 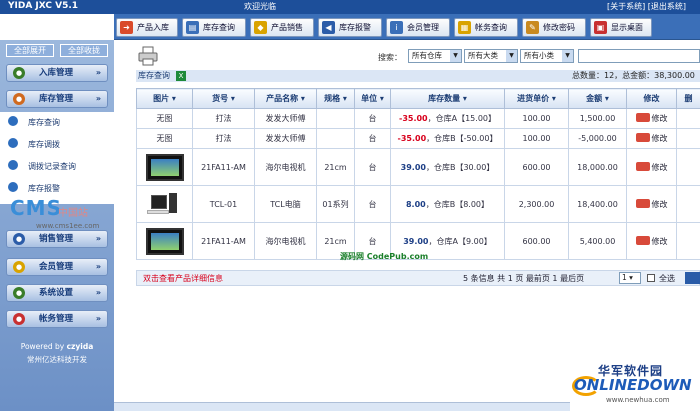 What do you see at coordinates (34, 123) in the screenshot?
I see `submenu-stock-query: 库存查询` at bounding box center [34, 123].